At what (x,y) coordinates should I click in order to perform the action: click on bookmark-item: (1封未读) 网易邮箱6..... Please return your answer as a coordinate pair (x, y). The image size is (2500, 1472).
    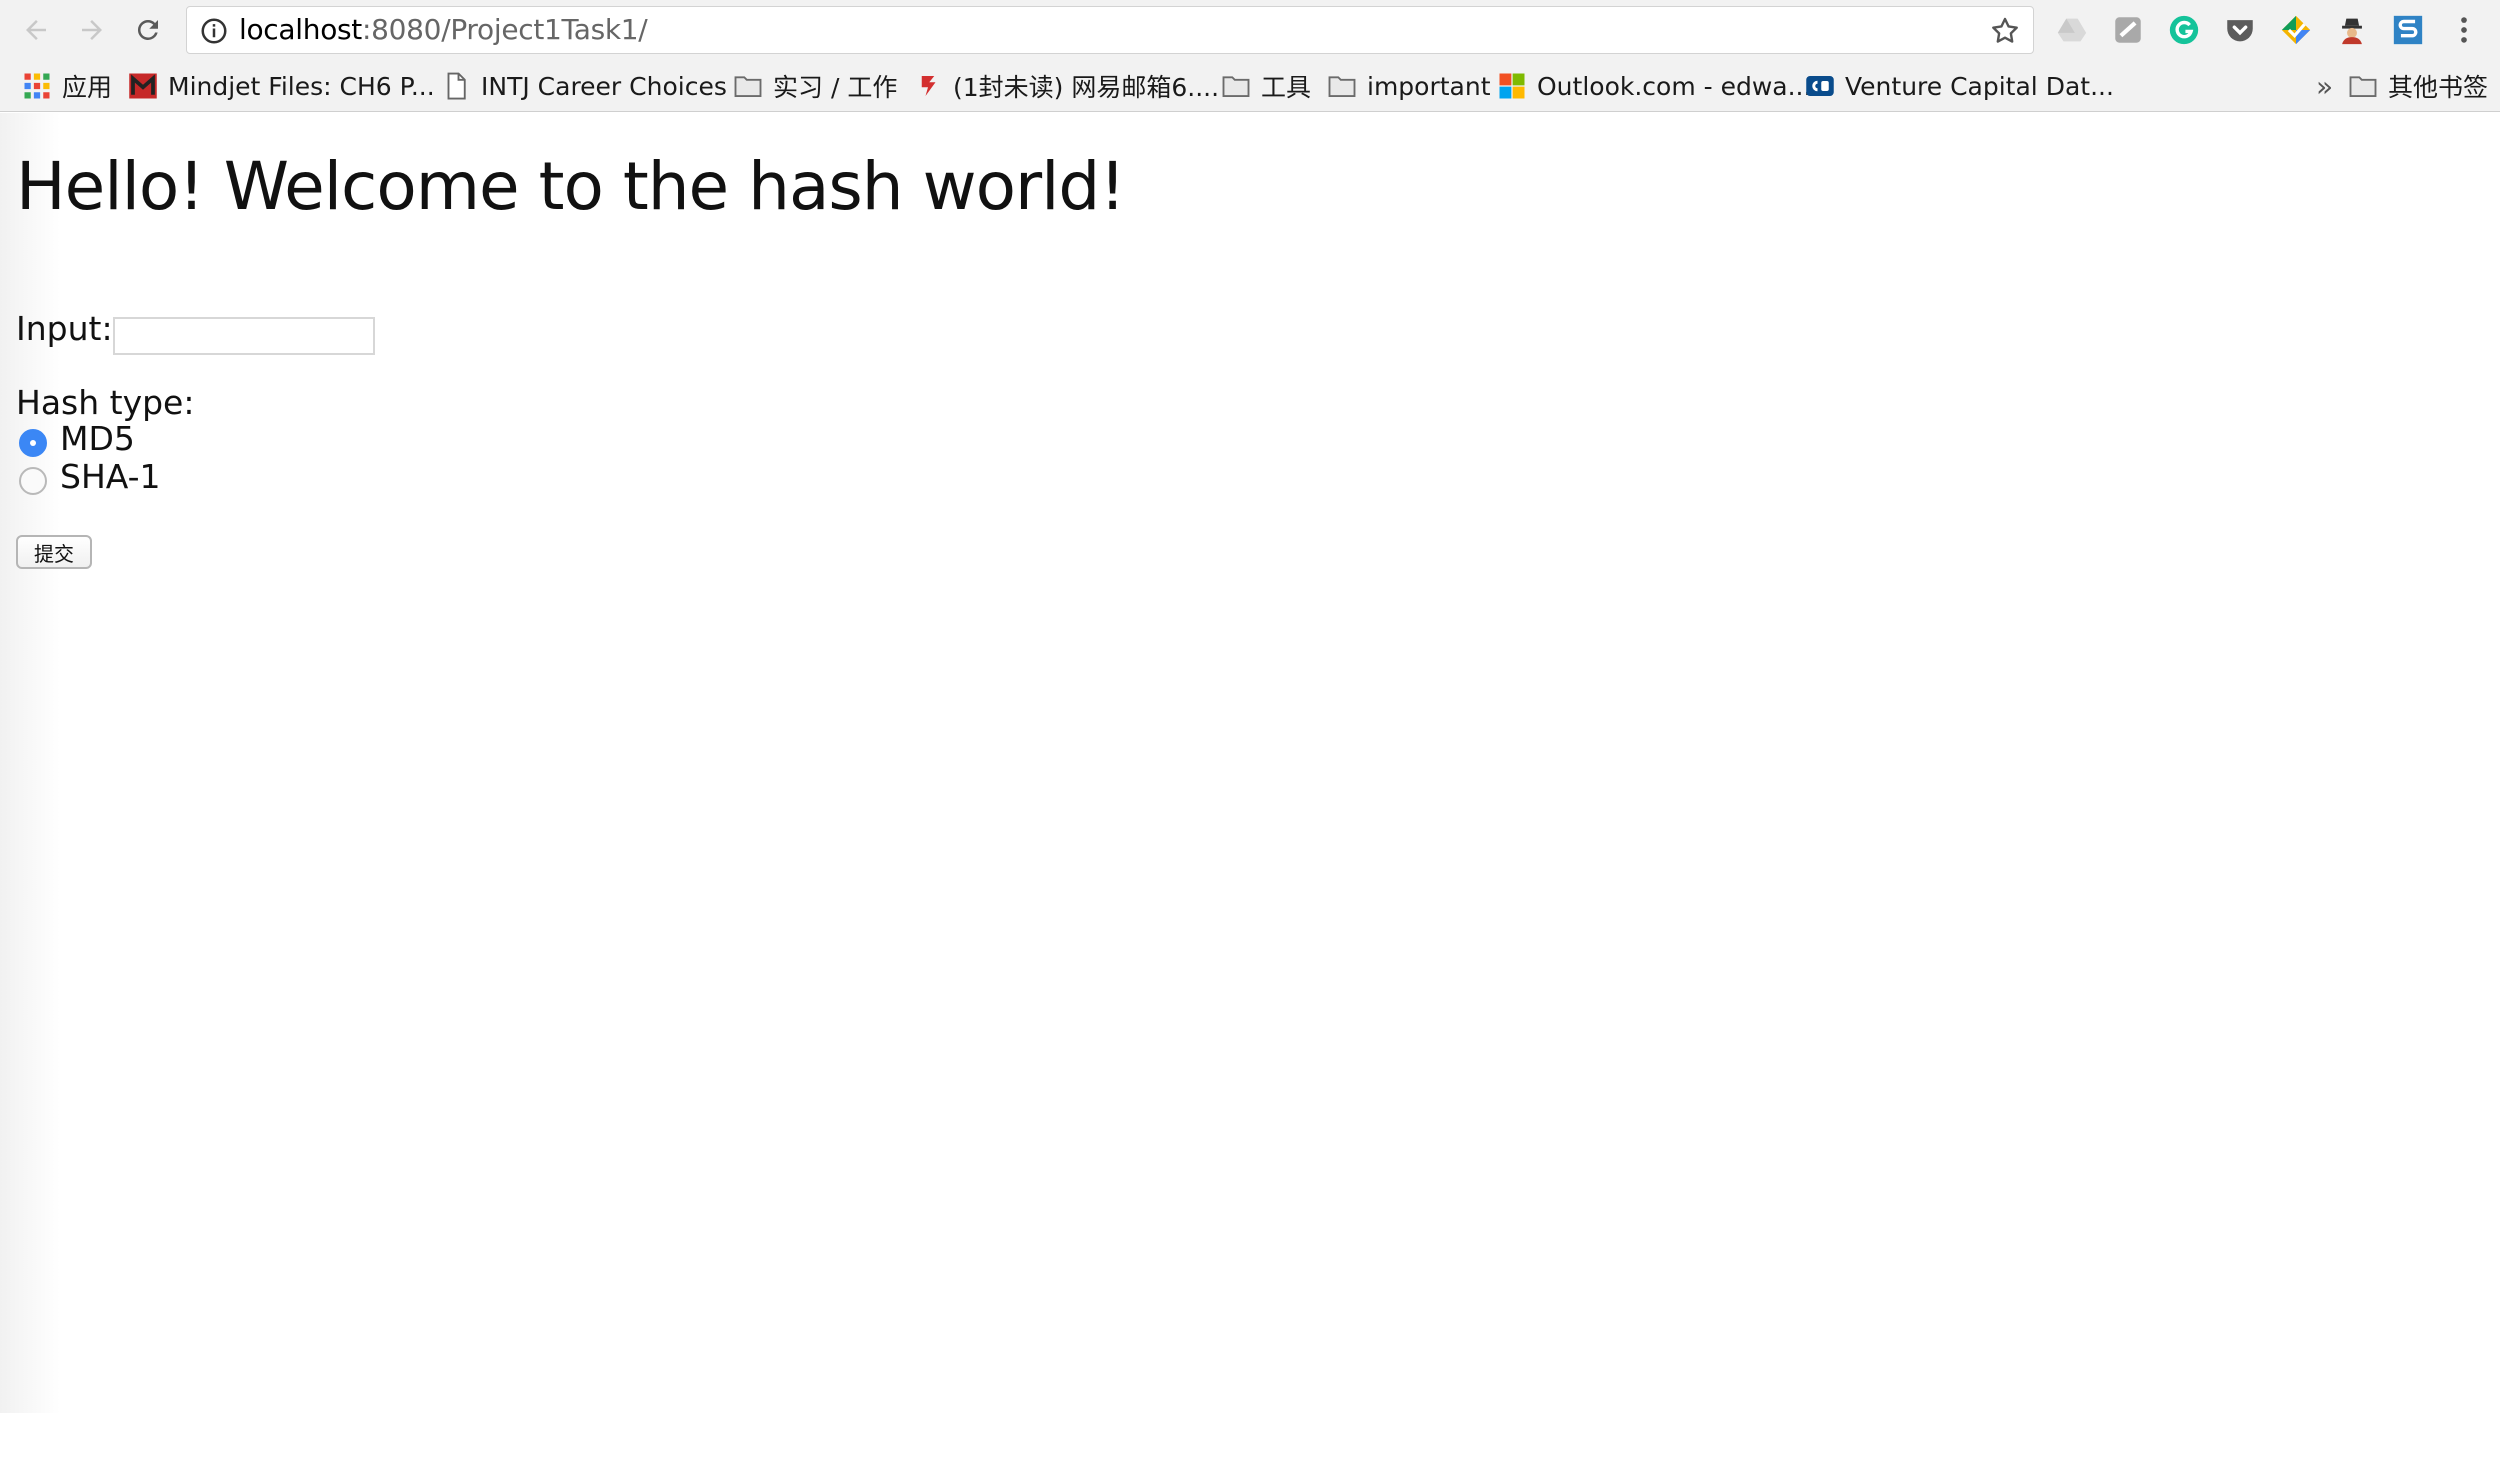
    Looking at the image, I should click on (1066, 86).